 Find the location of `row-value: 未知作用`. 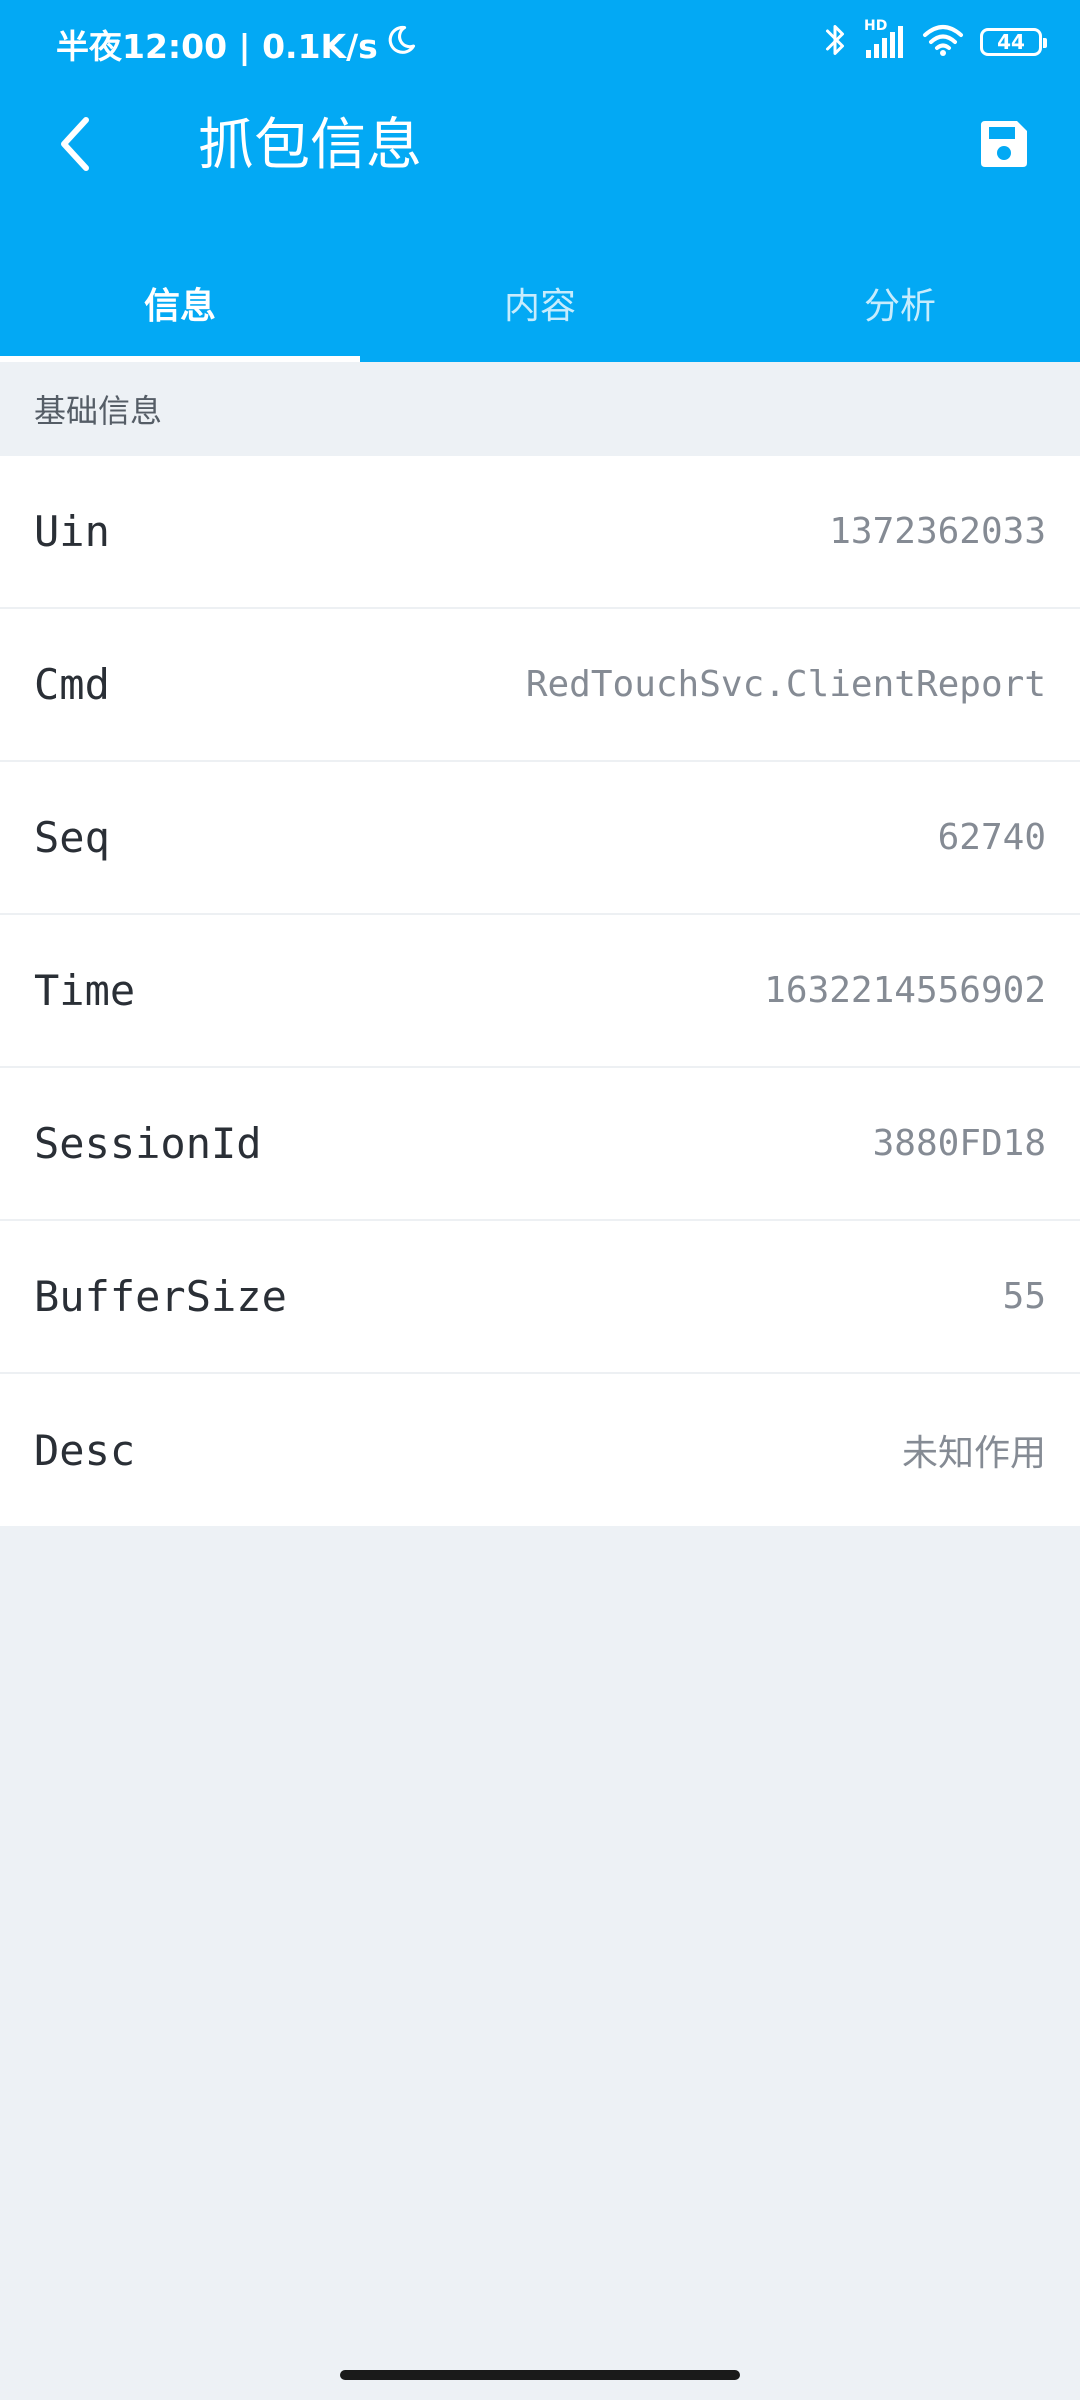

row-value: 未知作用 is located at coordinates (973, 1453).